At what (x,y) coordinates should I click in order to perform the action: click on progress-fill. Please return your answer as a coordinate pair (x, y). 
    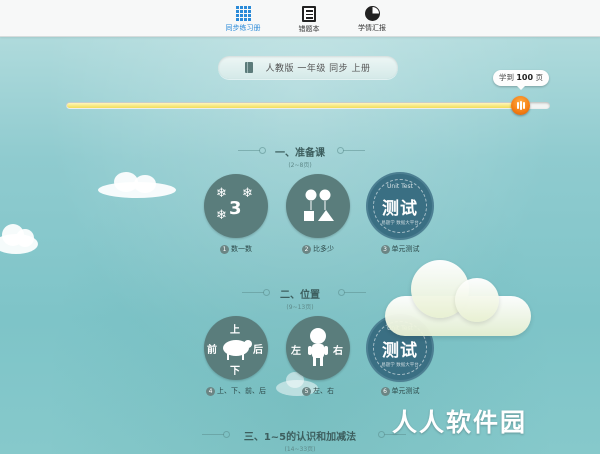
    Looking at the image, I should click on (293, 105).